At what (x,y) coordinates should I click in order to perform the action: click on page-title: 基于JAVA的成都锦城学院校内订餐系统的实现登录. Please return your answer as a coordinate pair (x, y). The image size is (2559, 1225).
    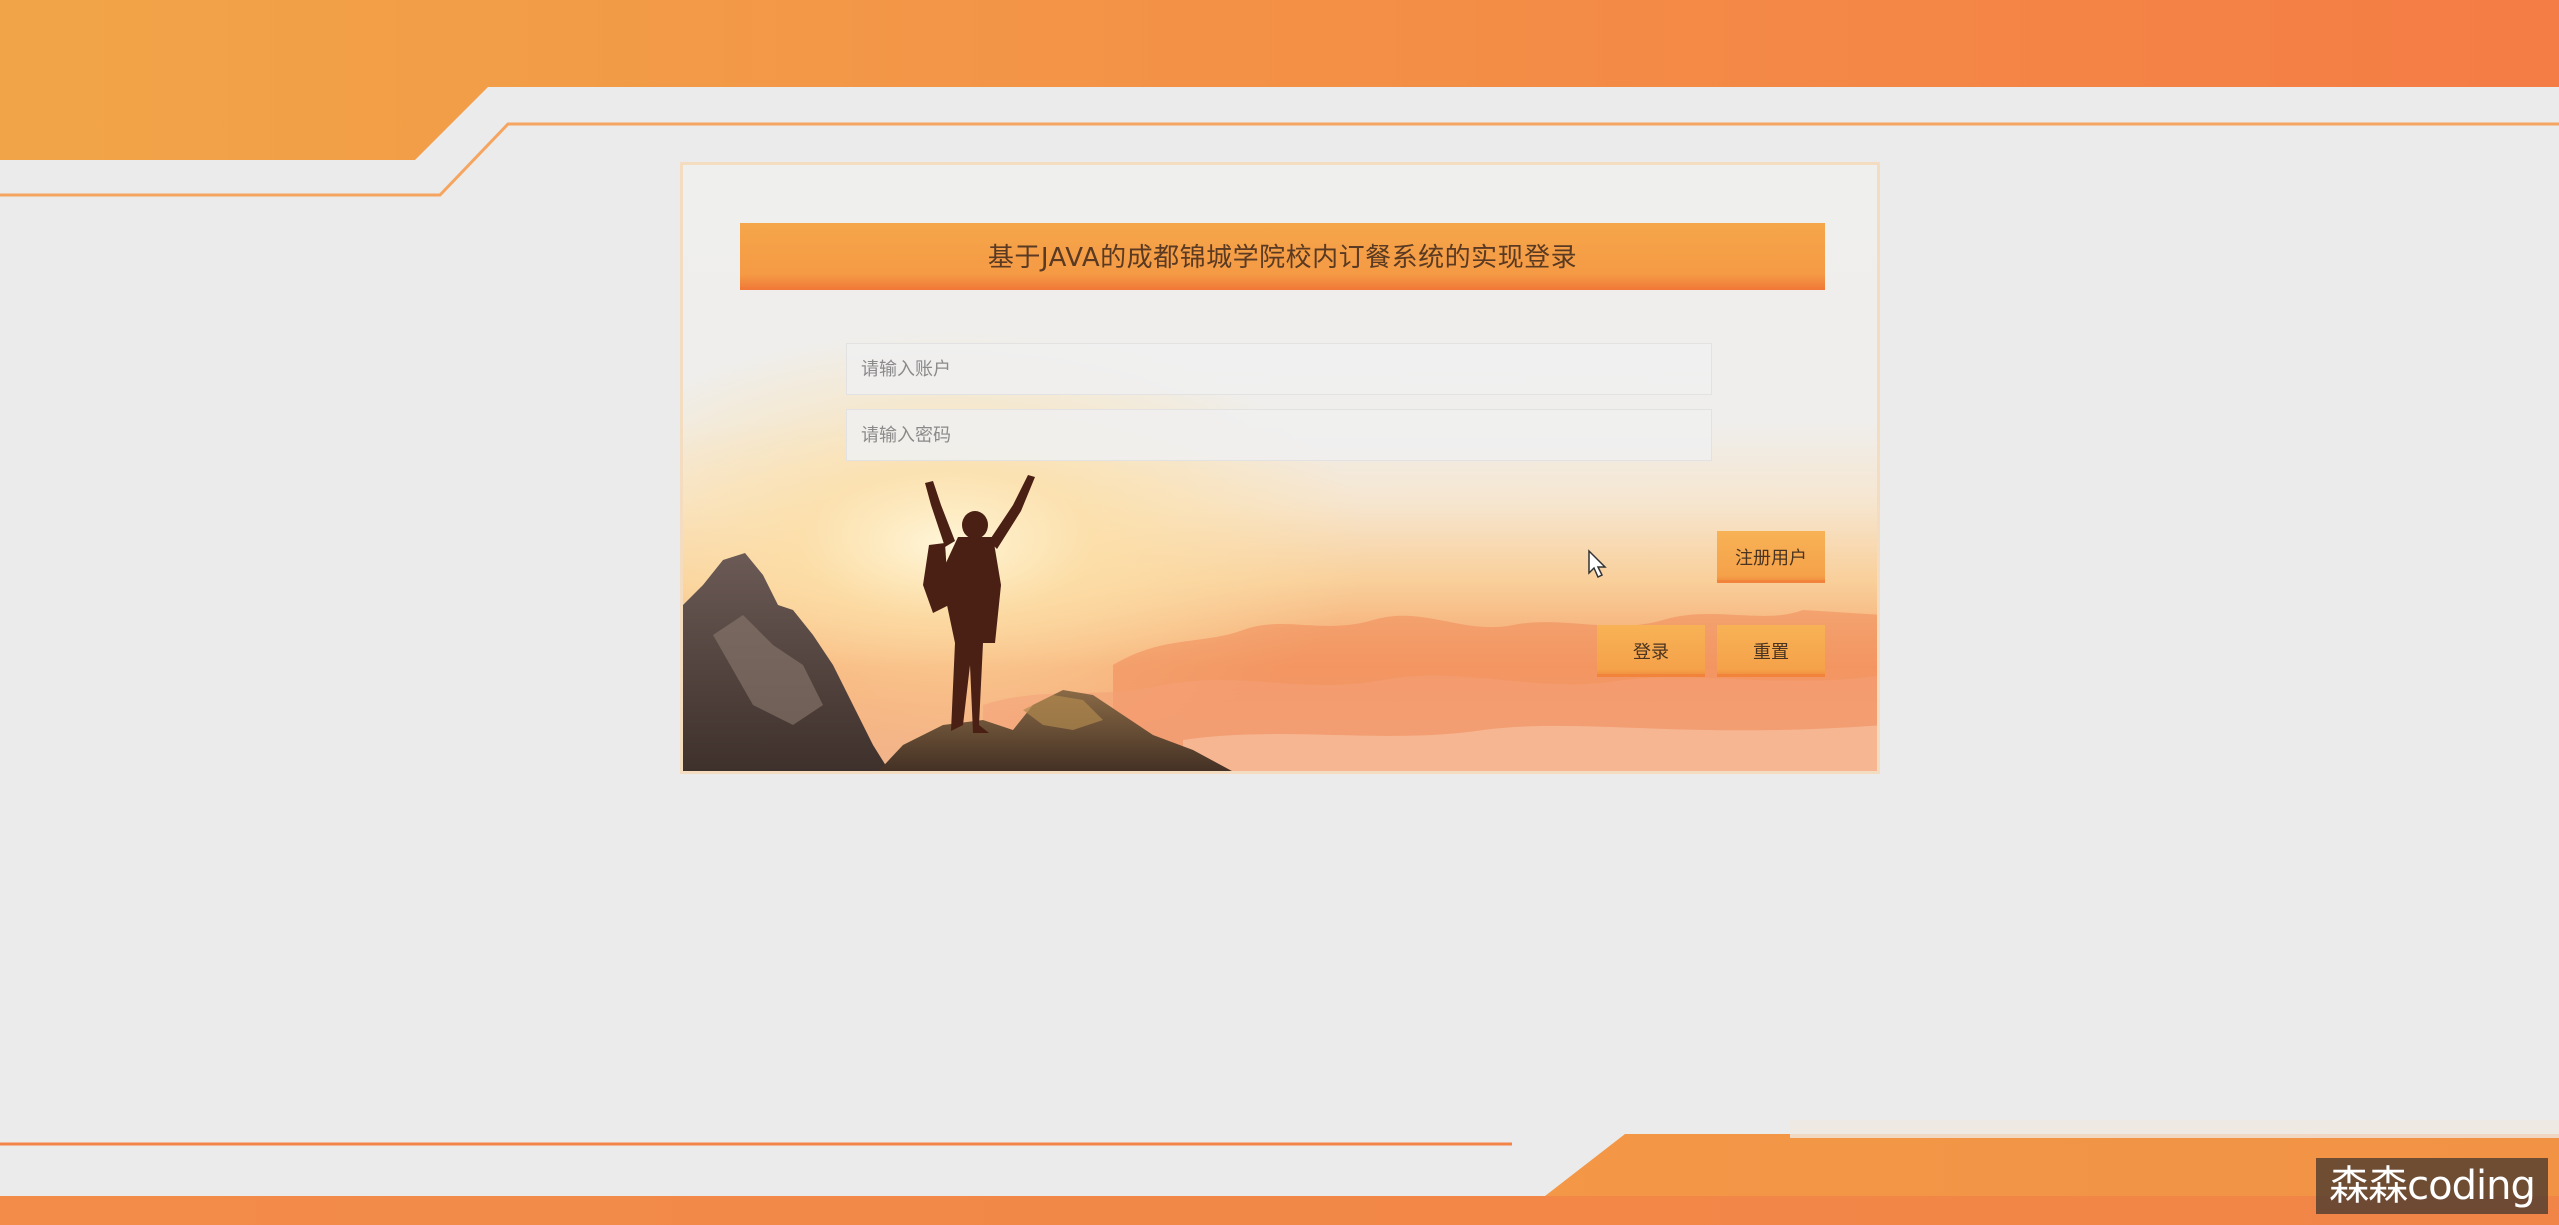
    Looking at the image, I should click on (1282, 257).